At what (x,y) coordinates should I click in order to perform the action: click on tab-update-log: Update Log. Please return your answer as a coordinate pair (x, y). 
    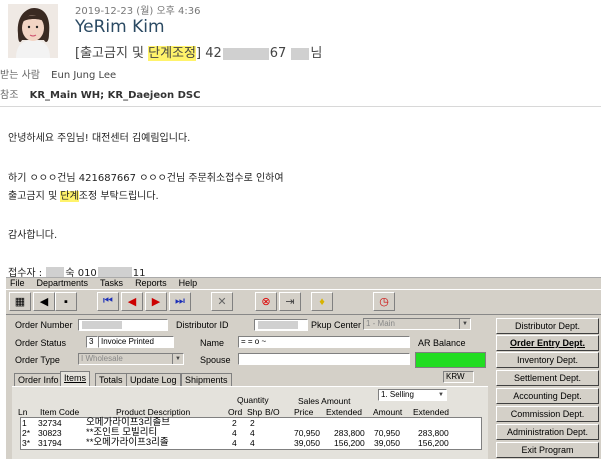
    Looking at the image, I should click on (153, 380).